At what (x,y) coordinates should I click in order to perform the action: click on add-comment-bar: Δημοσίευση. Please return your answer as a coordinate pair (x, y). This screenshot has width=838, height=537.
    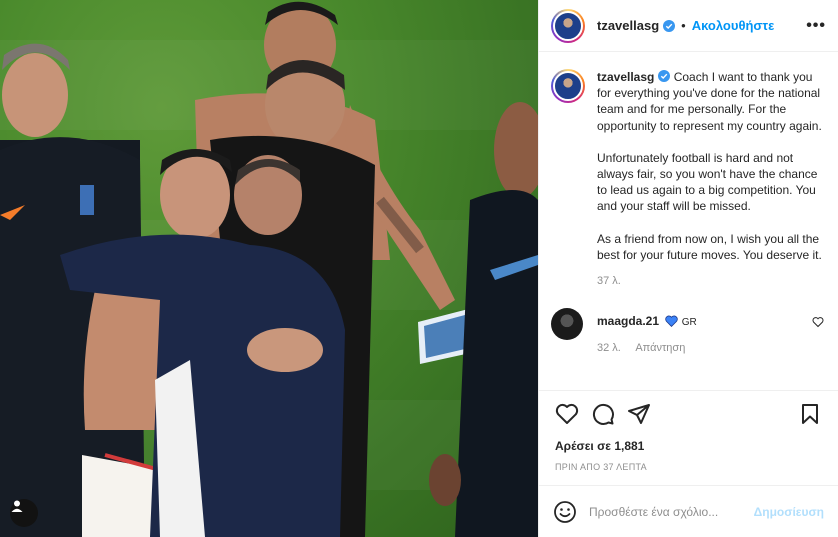
    Looking at the image, I should click on (688, 511).